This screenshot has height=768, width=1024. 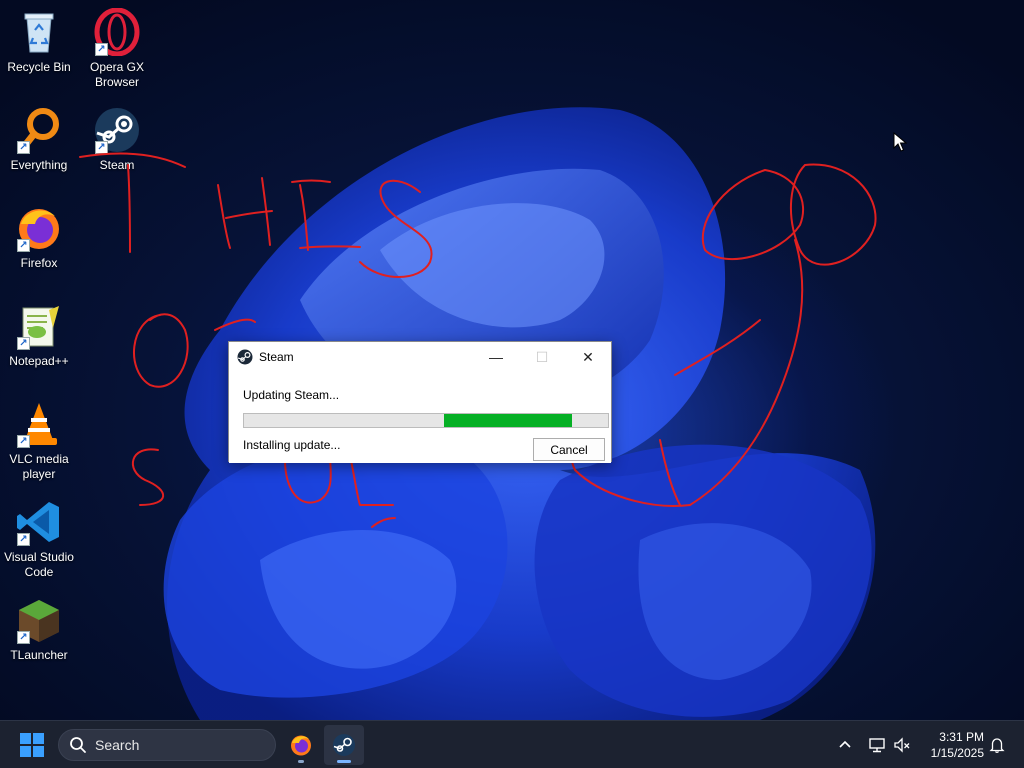 What do you see at coordinates (117, 32) in the screenshot?
I see `opera-gx-icon: ↗` at bounding box center [117, 32].